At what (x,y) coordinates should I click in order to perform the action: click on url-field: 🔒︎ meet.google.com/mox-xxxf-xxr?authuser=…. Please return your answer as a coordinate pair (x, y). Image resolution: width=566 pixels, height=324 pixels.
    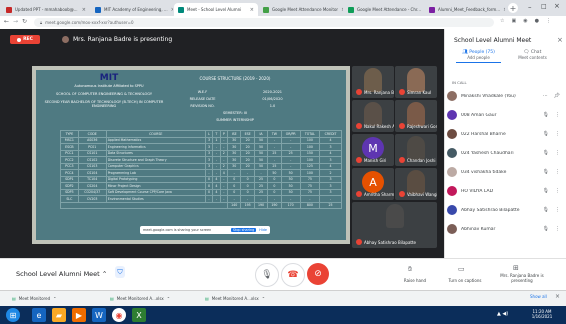
    Looking at the image, I should click on (264, 22).